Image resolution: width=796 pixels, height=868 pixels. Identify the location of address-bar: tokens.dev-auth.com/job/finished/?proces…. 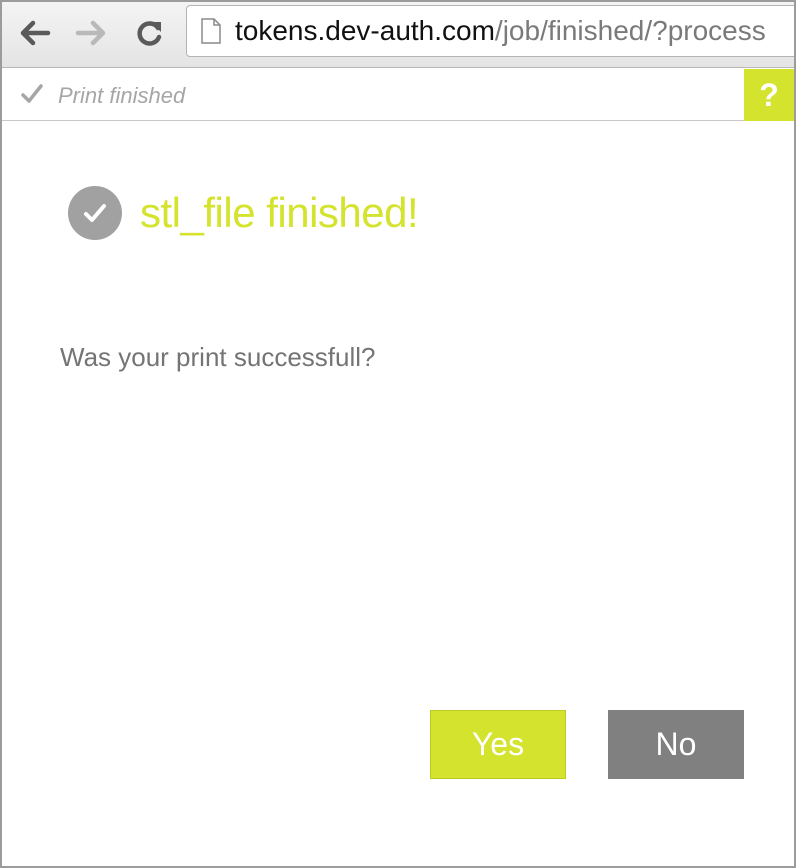
(490, 31).